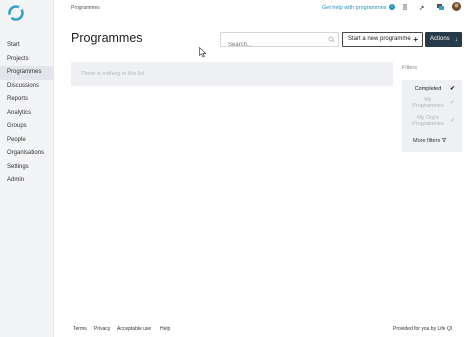 The height and width of the screenshot is (337, 475). What do you see at coordinates (134, 329) in the screenshot?
I see `footer-acceptable-use-link: Acceptable use` at bounding box center [134, 329].